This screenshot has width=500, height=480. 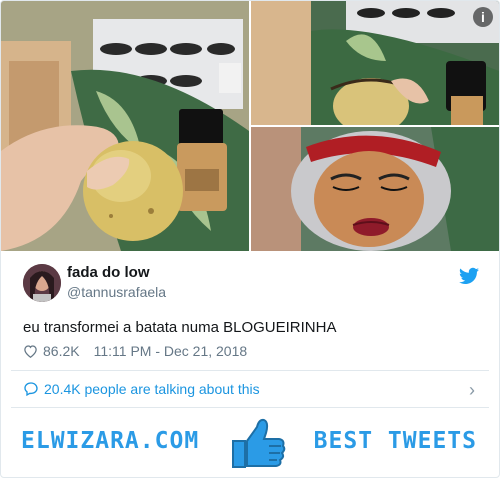 What do you see at coordinates (152, 389) in the screenshot?
I see `conversation-label: 20.4K people are talking about this` at bounding box center [152, 389].